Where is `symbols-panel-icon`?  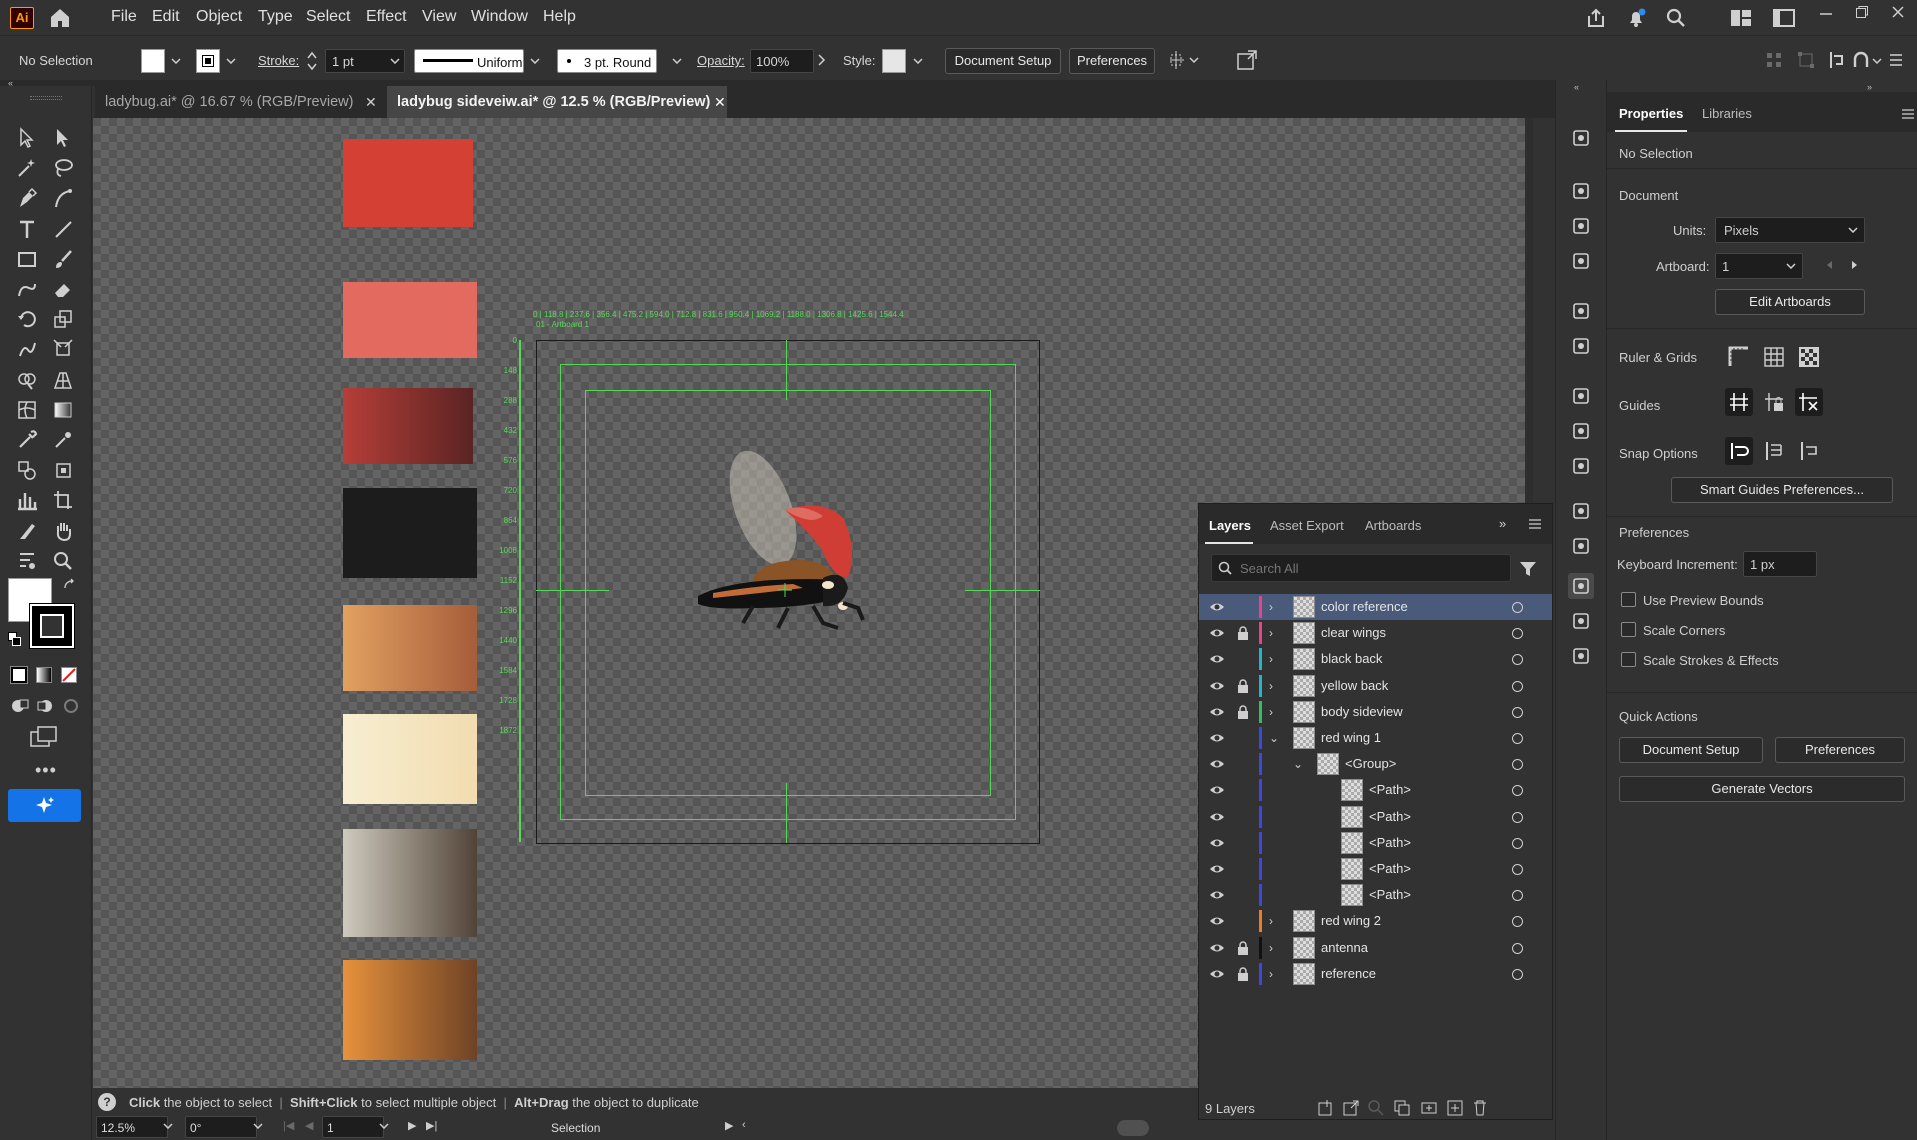
symbols-panel-icon is located at coordinates (1581, 191).